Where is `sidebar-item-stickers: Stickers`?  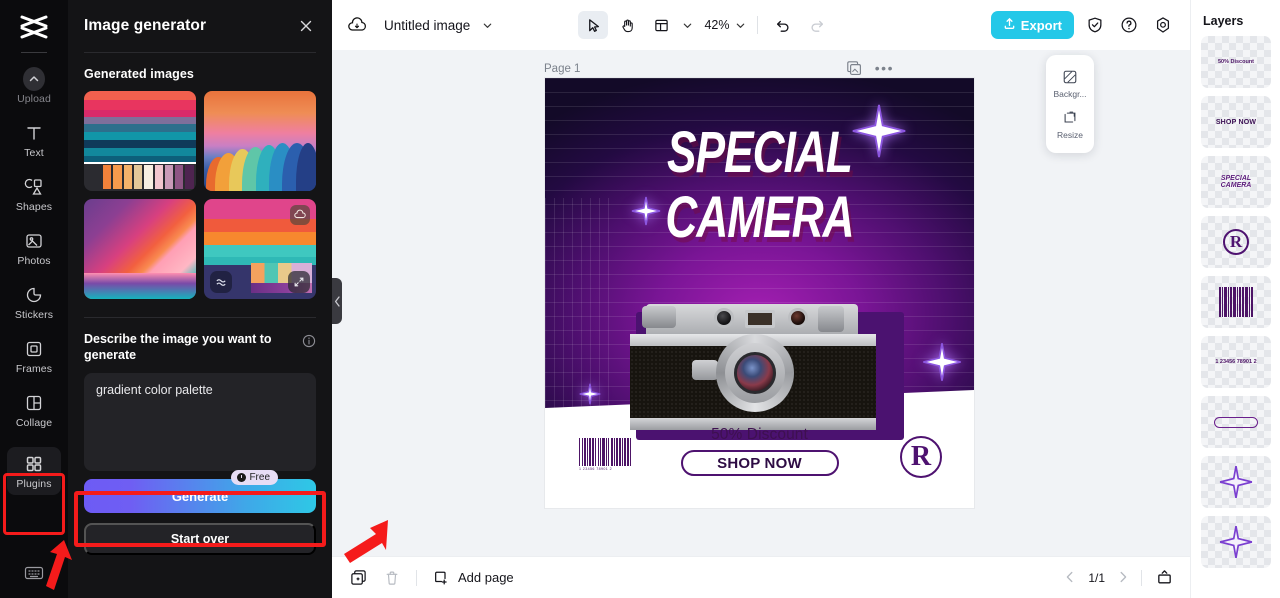 sidebar-item-stickers: Stickers is located at coordinates (34, 302).